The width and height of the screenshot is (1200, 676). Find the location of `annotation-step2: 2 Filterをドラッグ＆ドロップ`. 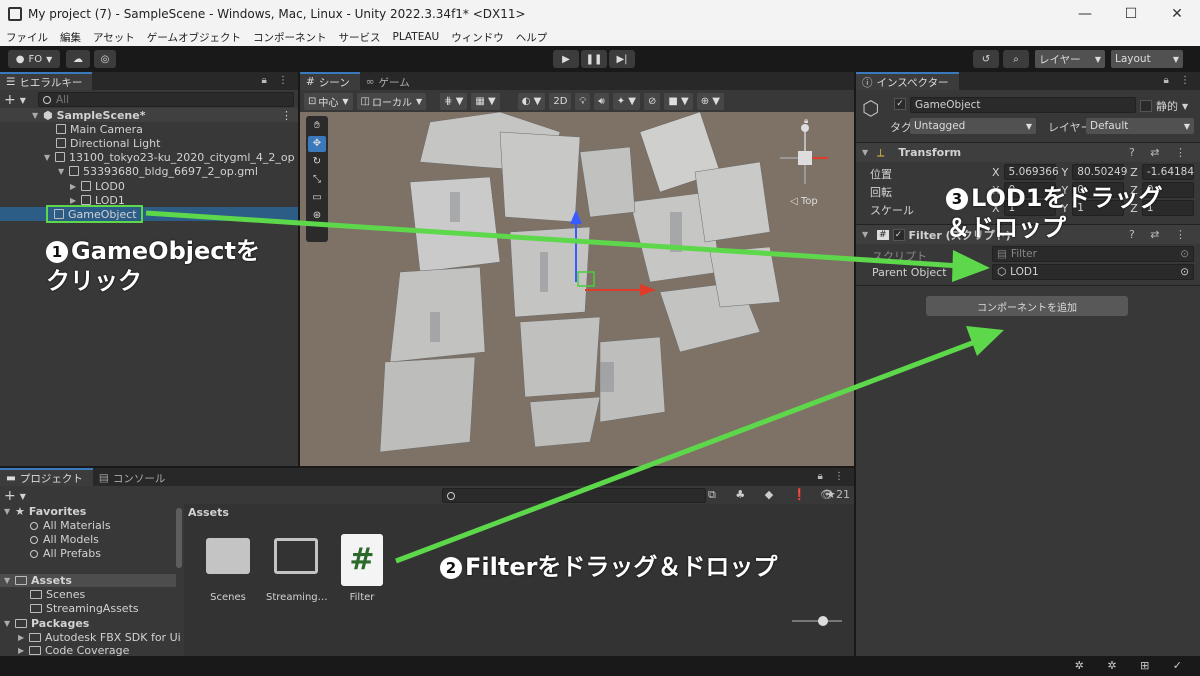

annotation-step2: 2 Filterをドラッグ＆ドロップ is located at coordinates (608, 567).